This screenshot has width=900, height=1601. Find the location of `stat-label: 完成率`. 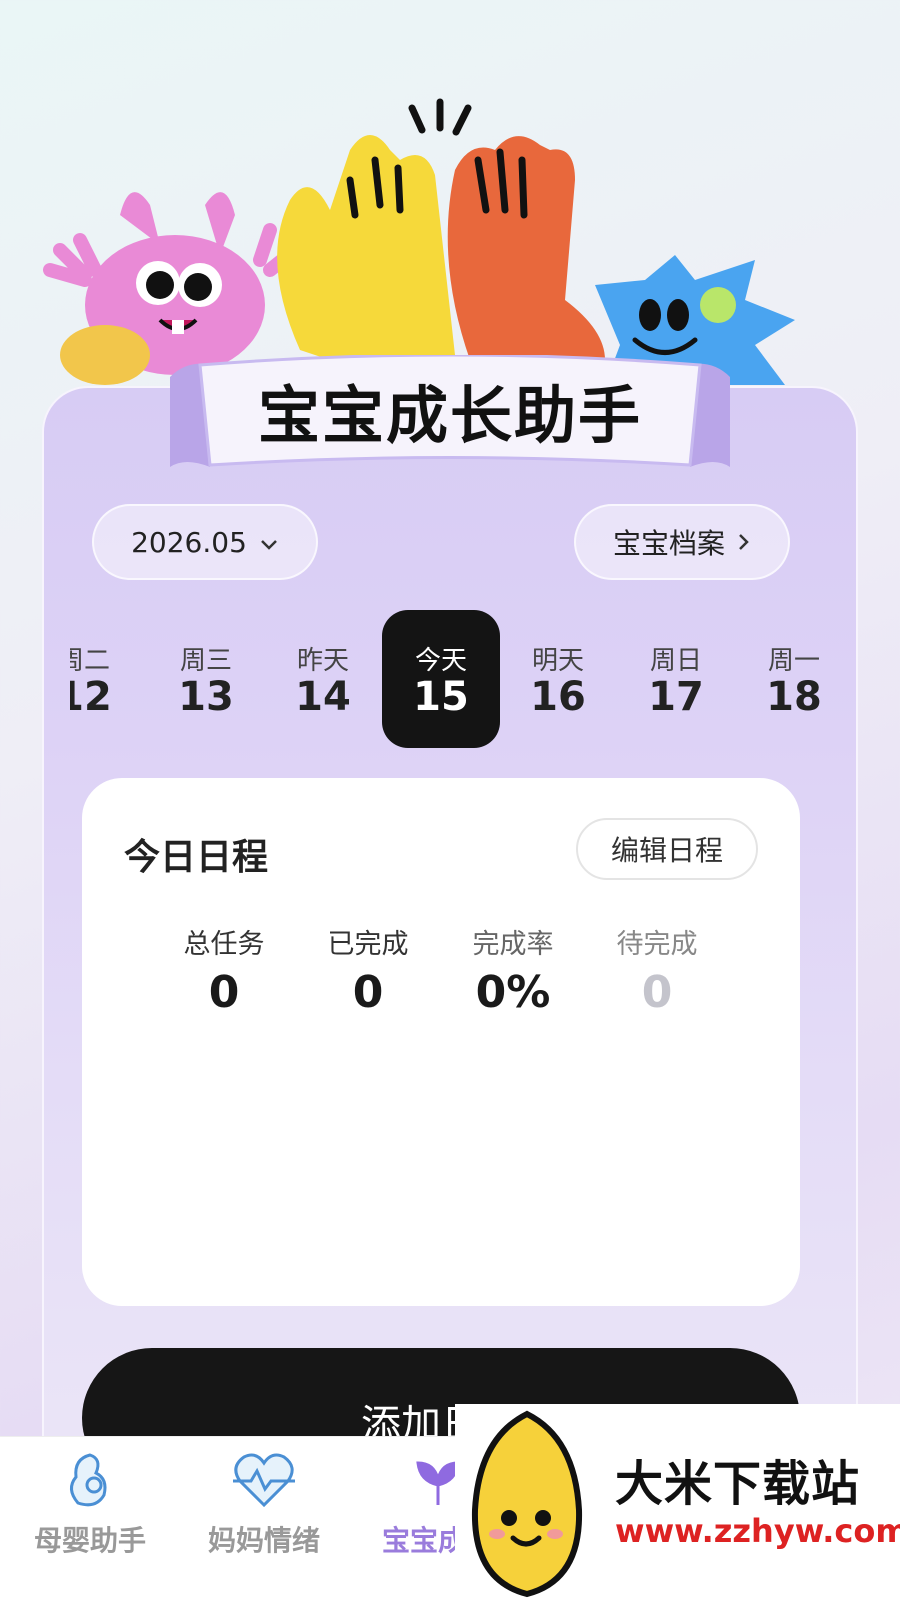

stat-label: 完成率 is located at coordinates (513, 944).